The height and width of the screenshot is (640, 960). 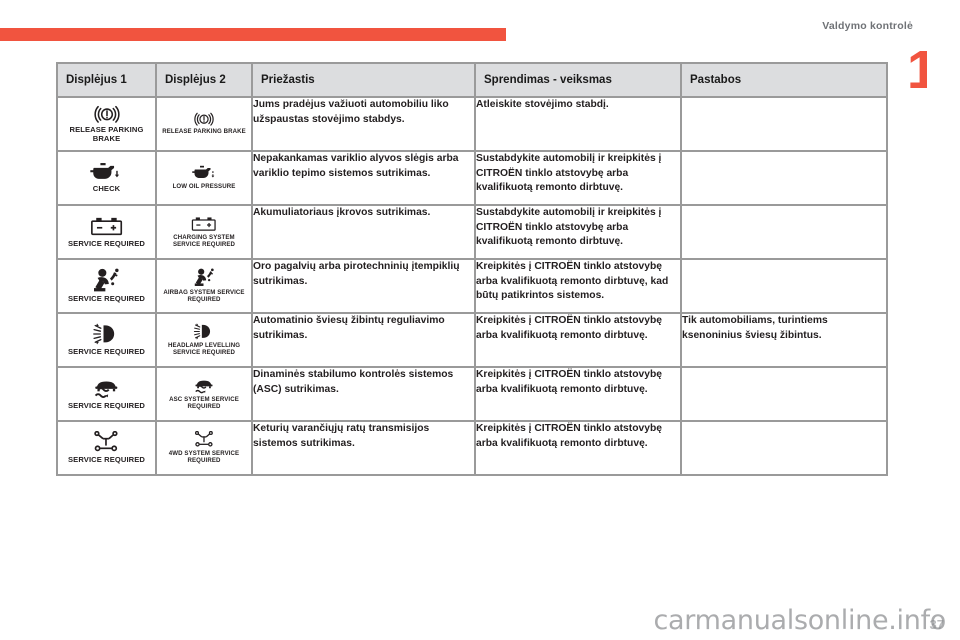 I want to click on warning-tile: 4WD SYSTEM SERVICE REQUIRED, so click(x=204, y=448).